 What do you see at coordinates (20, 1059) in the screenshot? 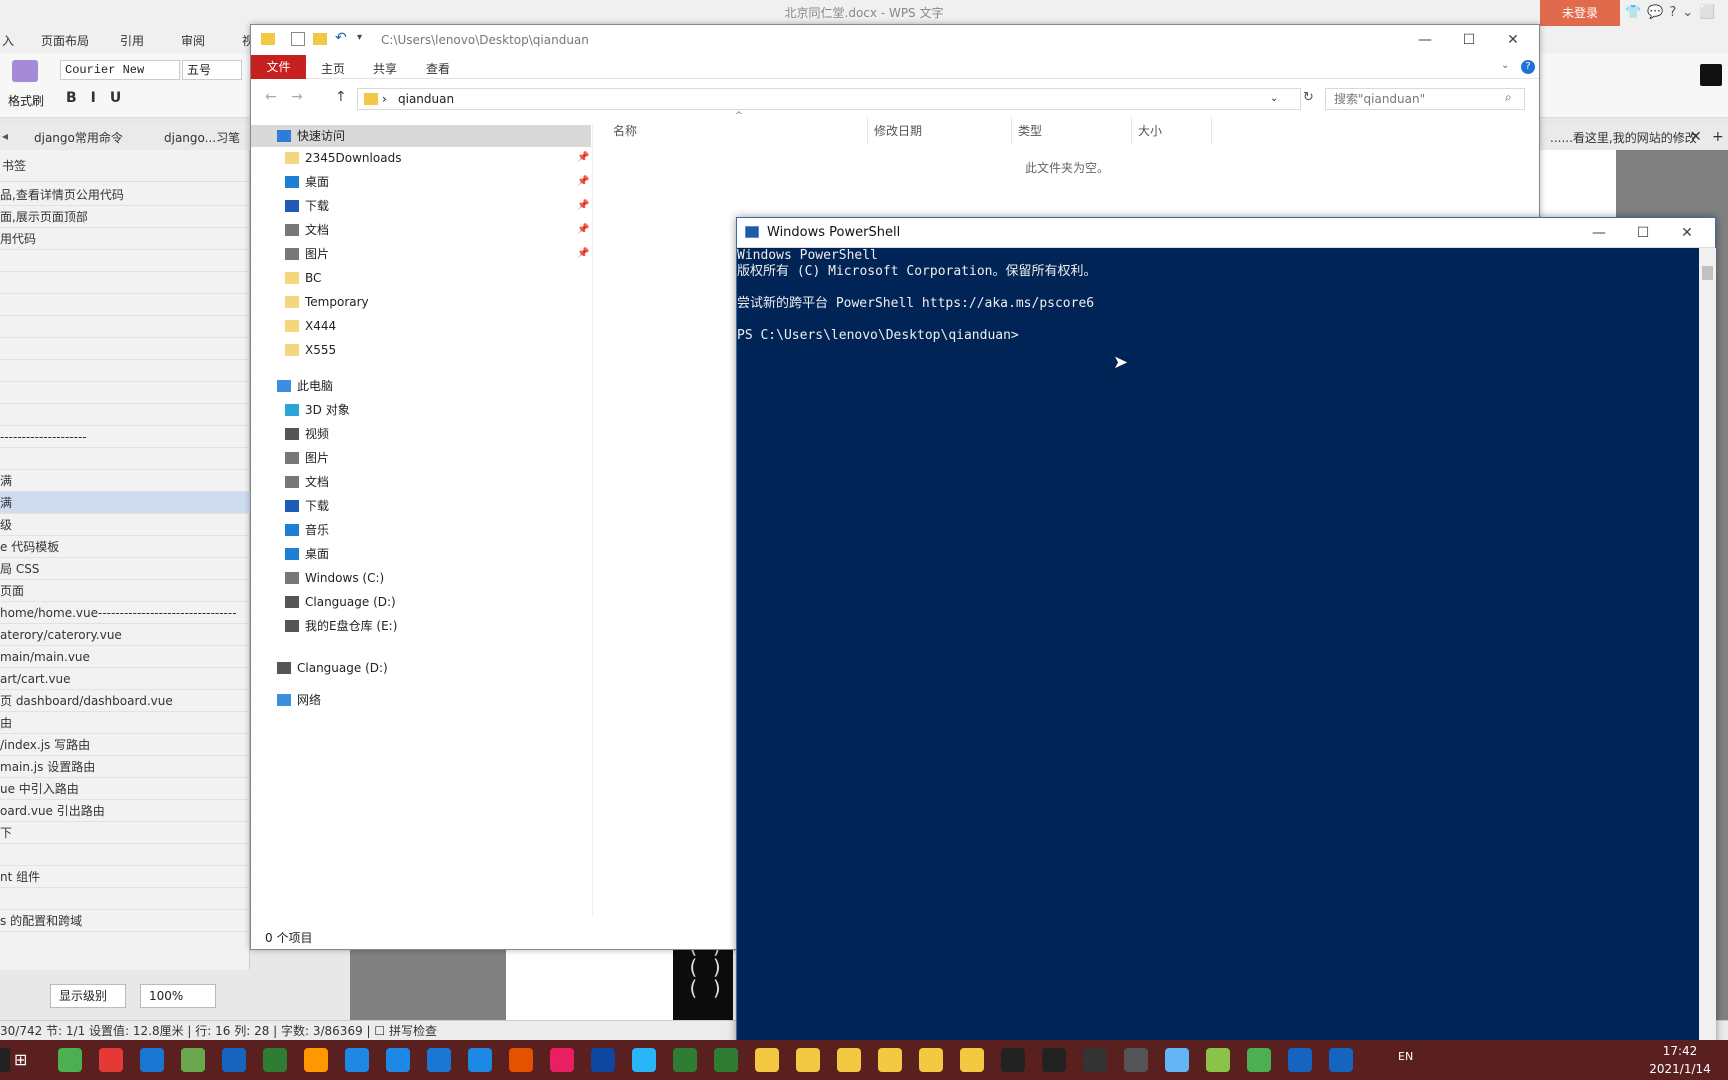
I see `task-view-icon: ⊞` at bounding box center [20, 1059].